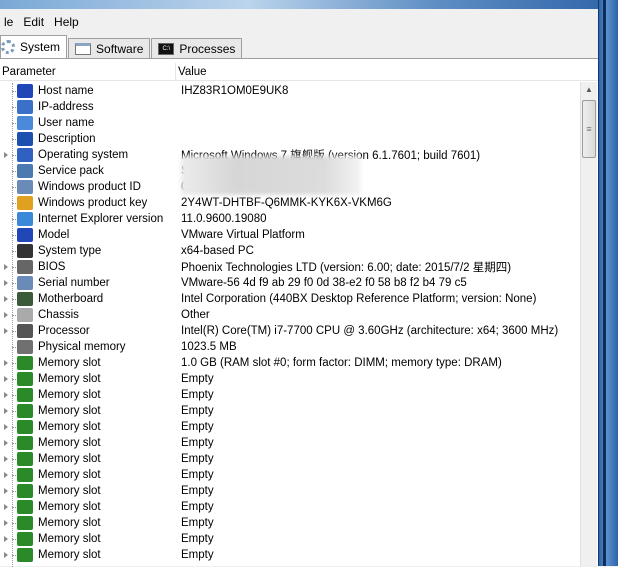  What do you see at coordinates (25, 299) in the screenshot?
I see `motherboard-icon` at bounding box center [25, 299].